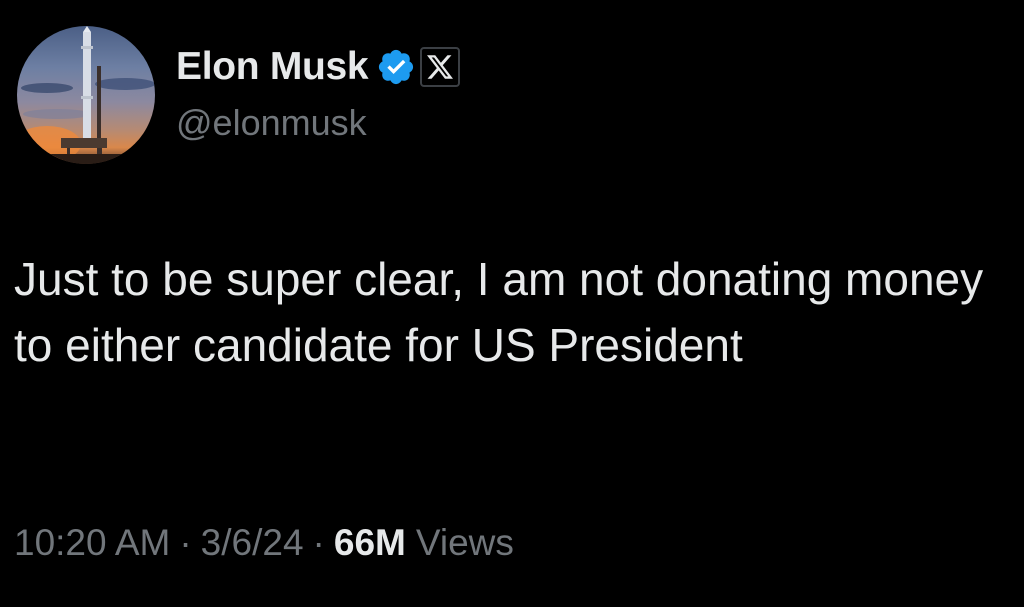  I want to click on starship-avatar, so click(86, 95).